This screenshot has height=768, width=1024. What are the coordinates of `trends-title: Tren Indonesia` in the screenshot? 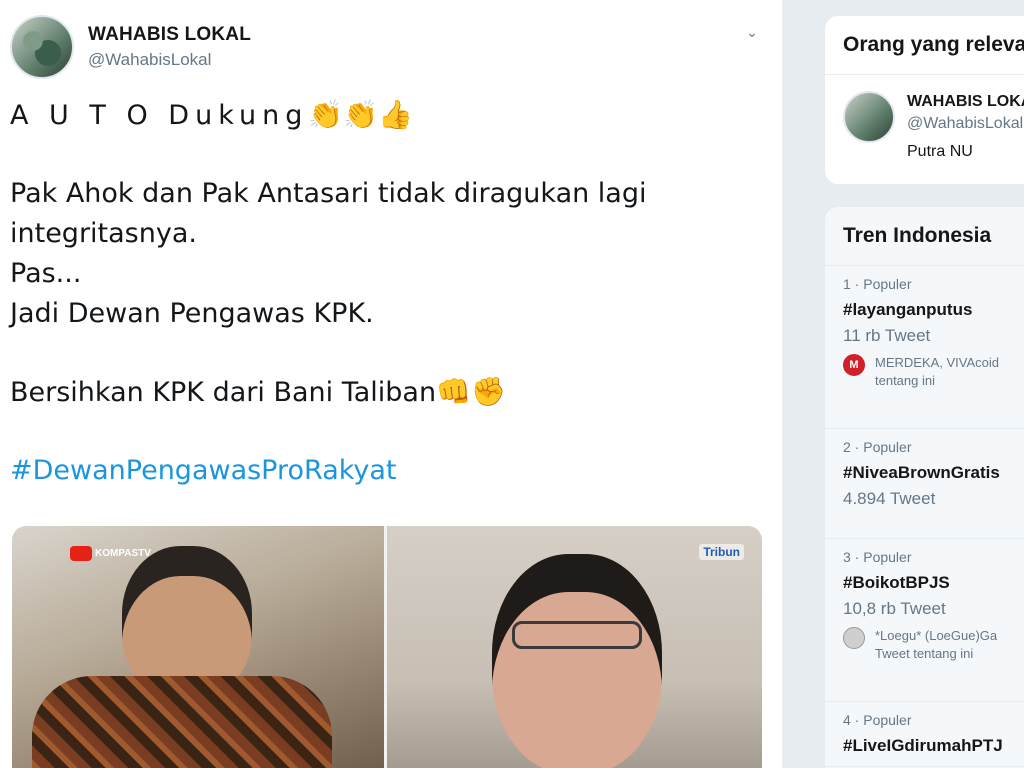 It's located at (924, 236).